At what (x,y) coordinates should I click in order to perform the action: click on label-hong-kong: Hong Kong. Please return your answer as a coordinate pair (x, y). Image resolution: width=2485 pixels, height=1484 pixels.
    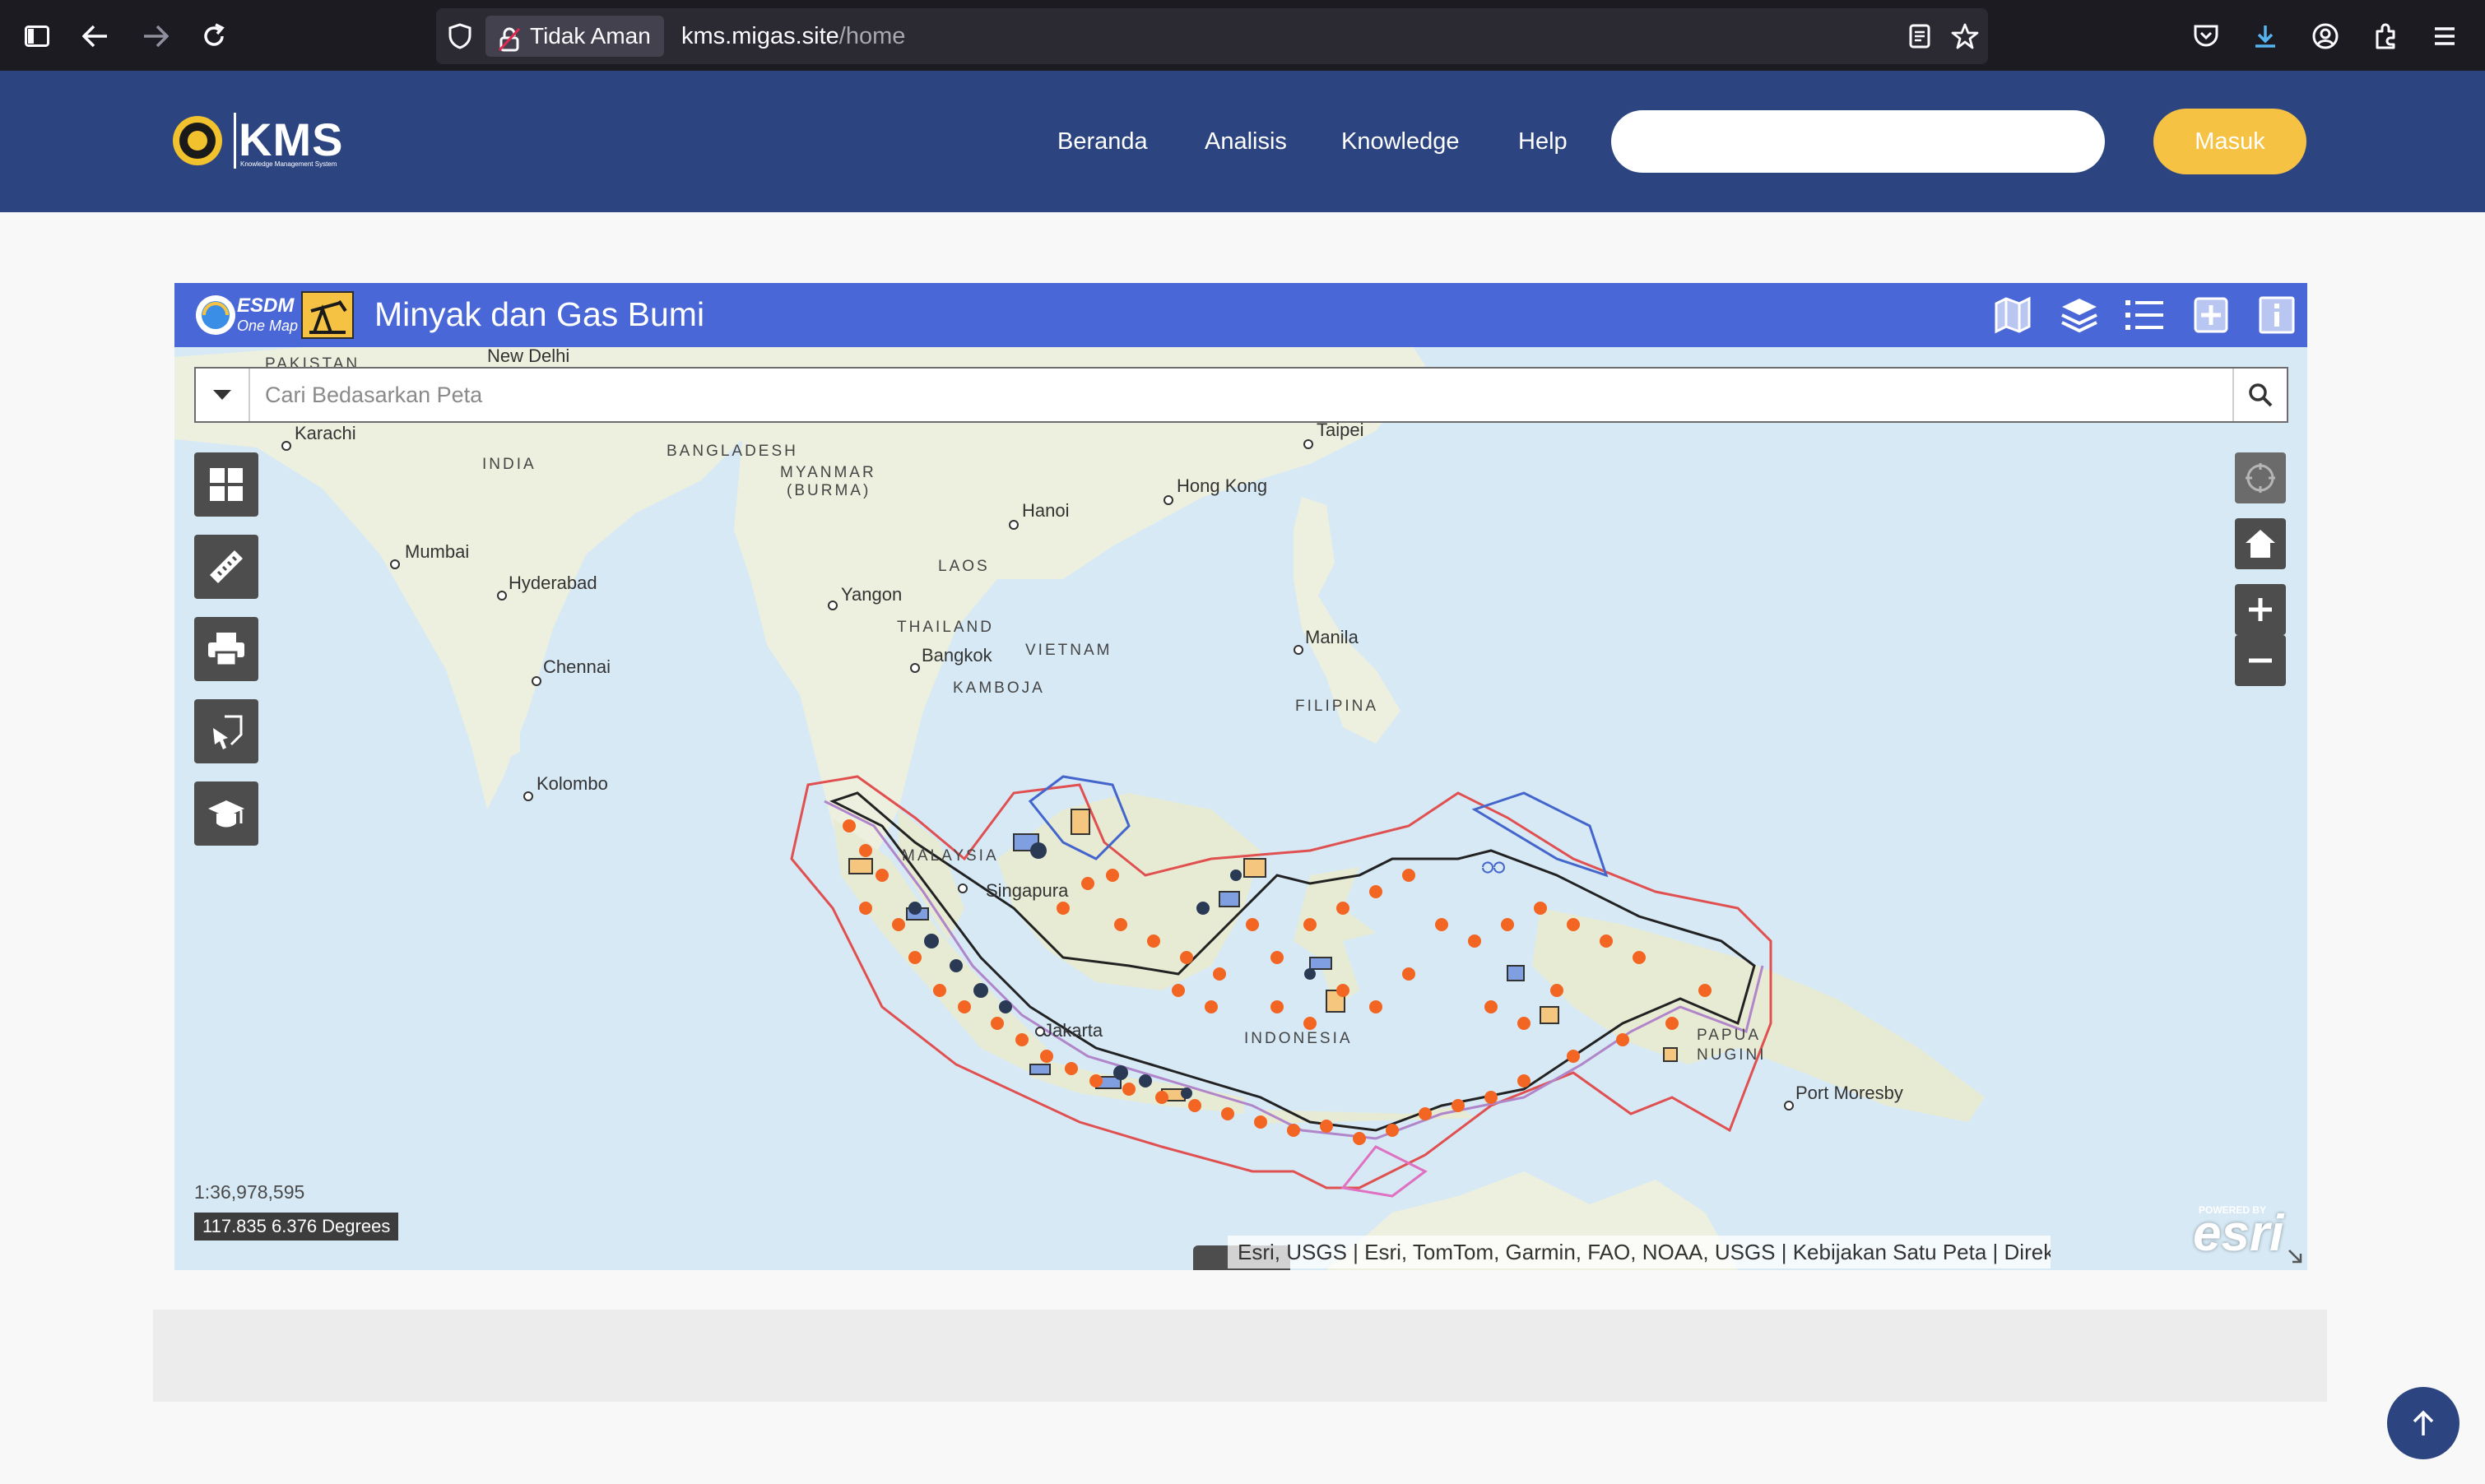
    Looking at the image, I should click on (1222, 486).